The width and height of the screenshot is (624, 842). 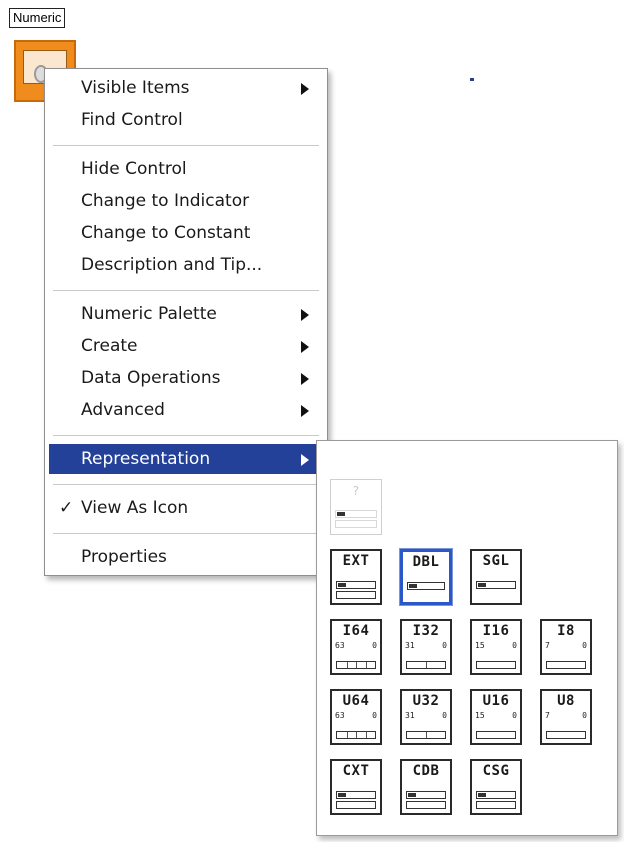 I want to click on bit-range: 31 0, so click(x=426, y=646).